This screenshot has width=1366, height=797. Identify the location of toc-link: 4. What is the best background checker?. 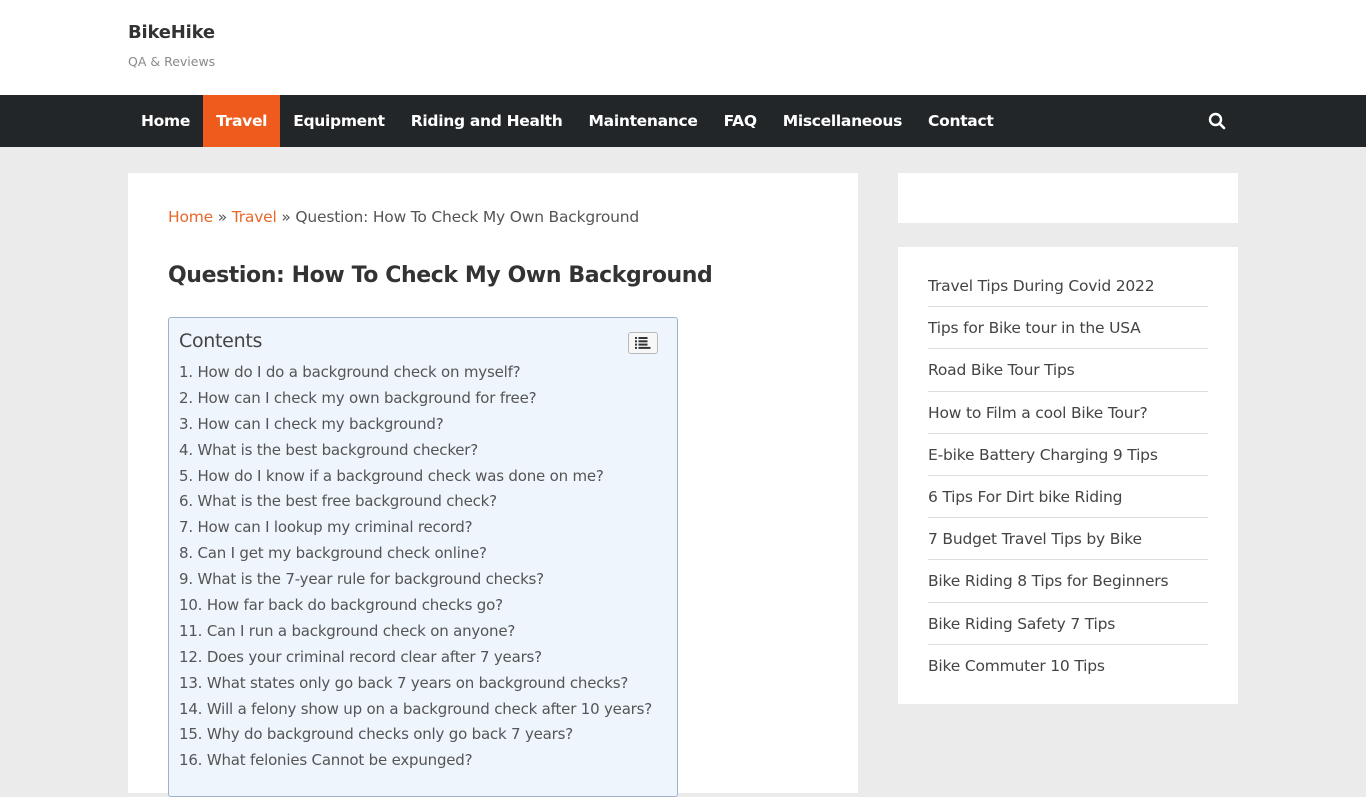
(415, 451).